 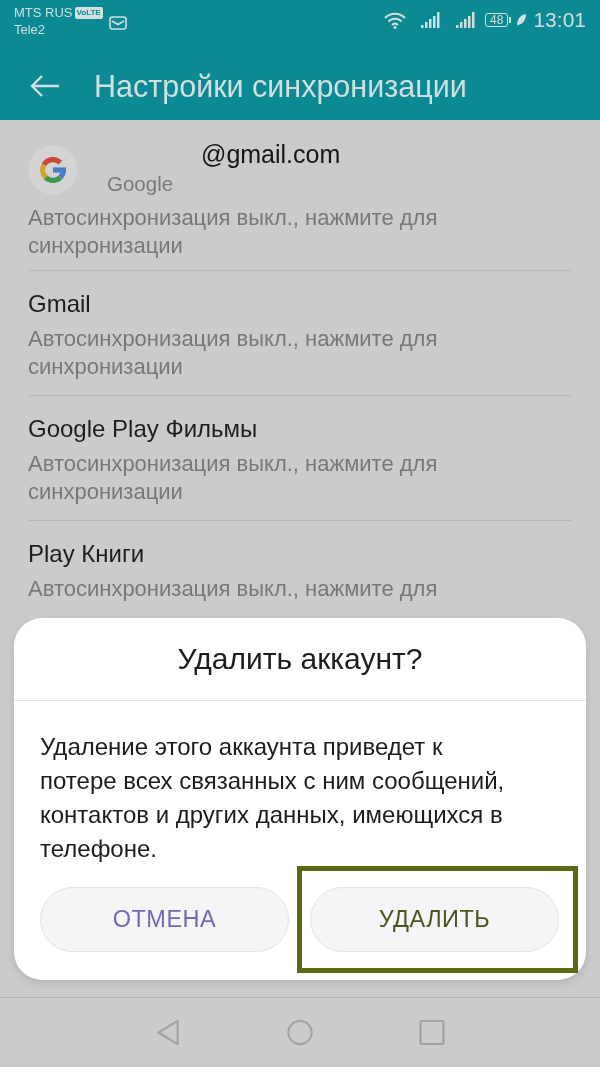 I want to click on dialog-button: ОТМЕНА, so click(x=164, y=919).